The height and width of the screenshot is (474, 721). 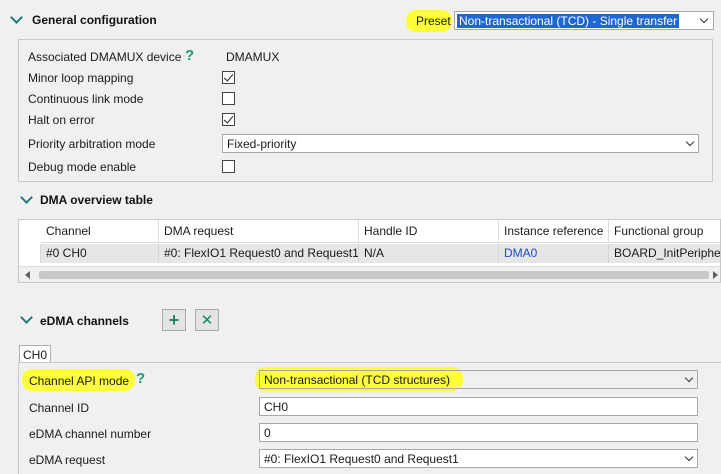 What do you see at coordinates (429, 231) in the screenshot?
I see `column-header-handle-id: Handle ID` at bounding box center [429, 231].